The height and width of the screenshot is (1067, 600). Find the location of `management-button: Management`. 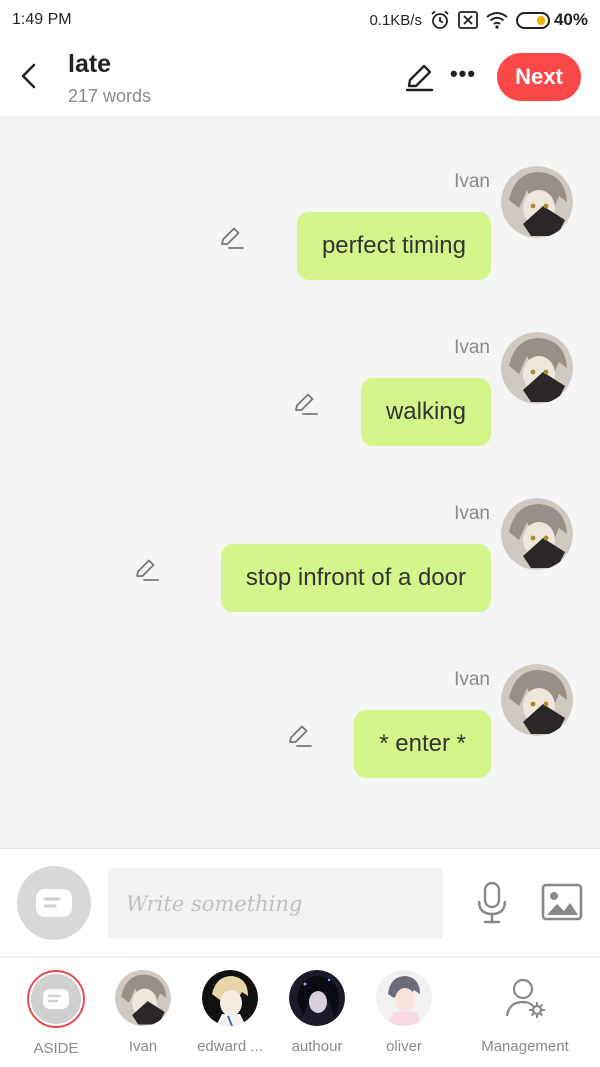

management-button: Management is located at coordinates (525, 1012).